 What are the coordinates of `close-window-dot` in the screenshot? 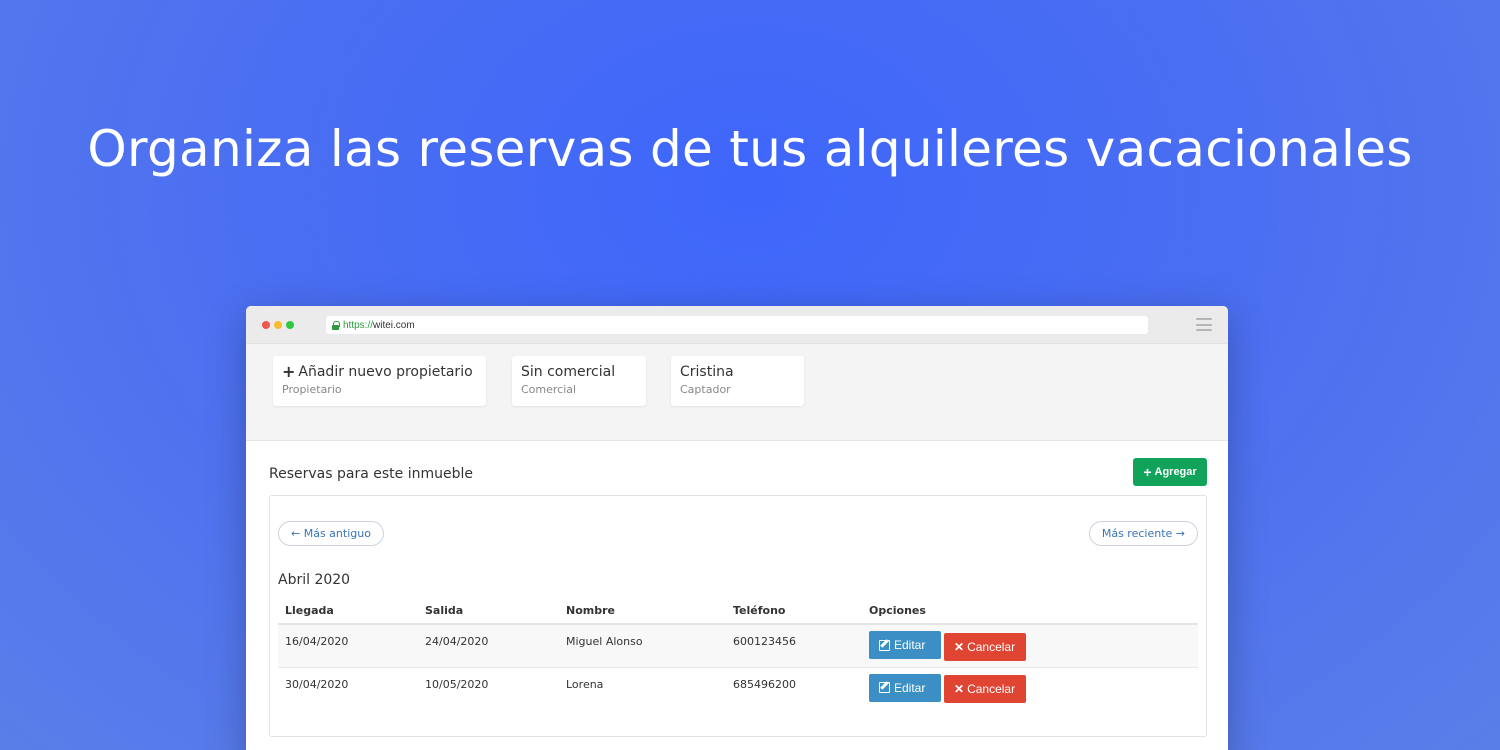 It's located at (266, 325).